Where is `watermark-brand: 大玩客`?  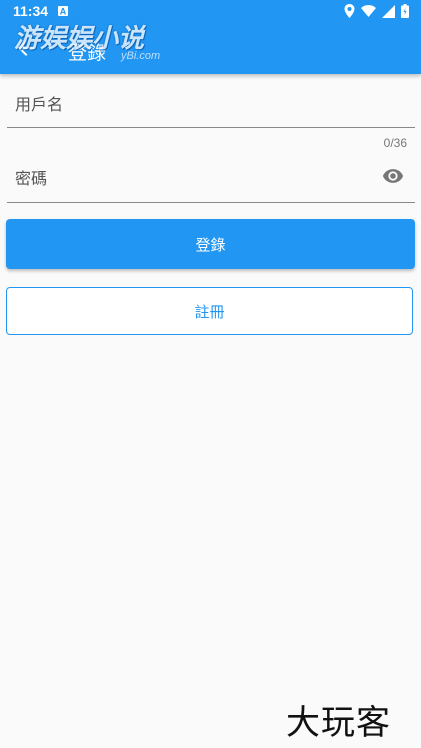 watermark-brand: 大玩客 is located at coordinates (338, 723).